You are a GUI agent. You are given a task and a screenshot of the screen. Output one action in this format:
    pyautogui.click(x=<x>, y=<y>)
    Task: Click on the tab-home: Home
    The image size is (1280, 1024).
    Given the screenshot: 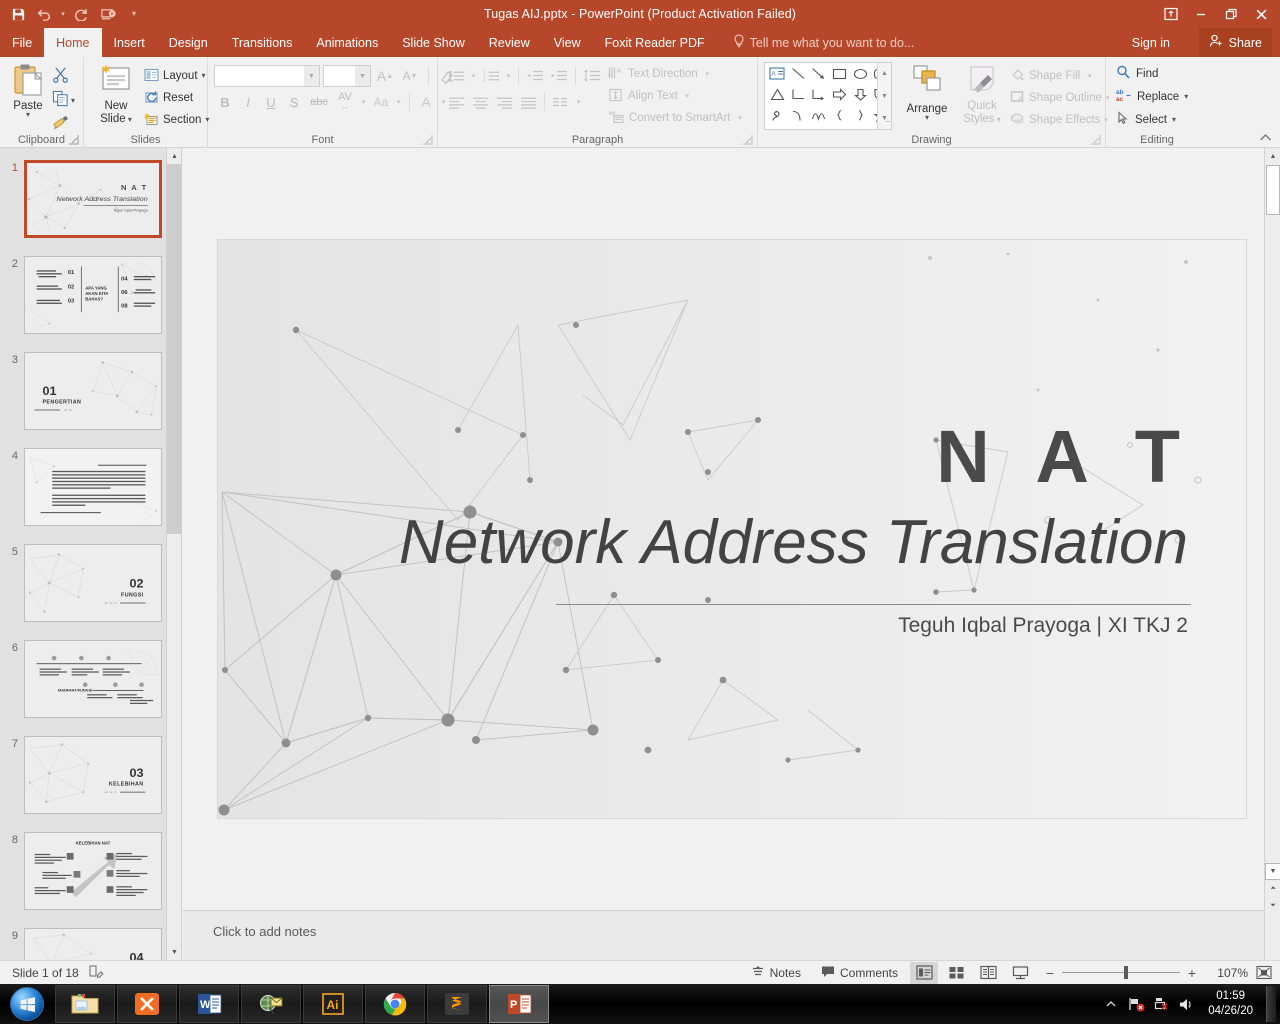 What is the action you would take?
    pyautogui.click(x=73, y=42)
    